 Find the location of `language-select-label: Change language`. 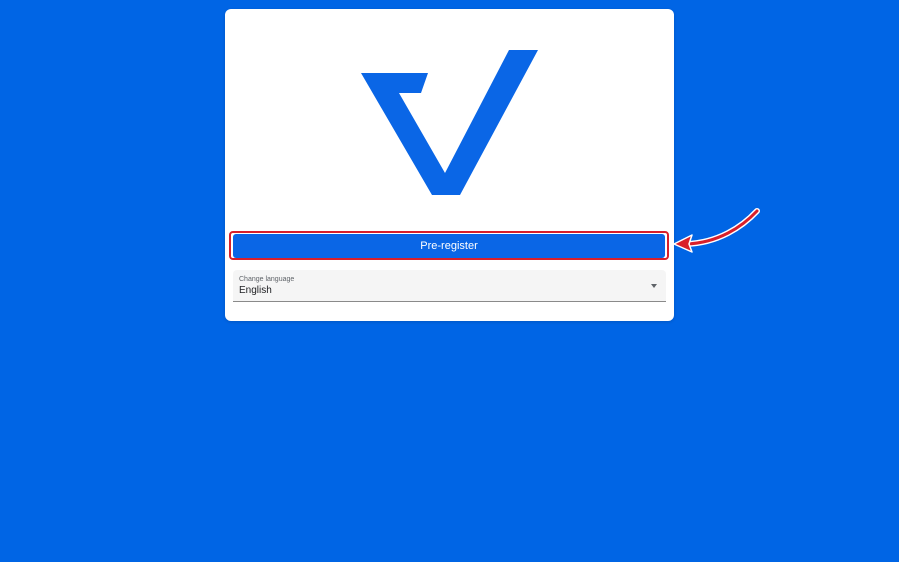

language-select-label: Change language is located at coordinates (267, 279).